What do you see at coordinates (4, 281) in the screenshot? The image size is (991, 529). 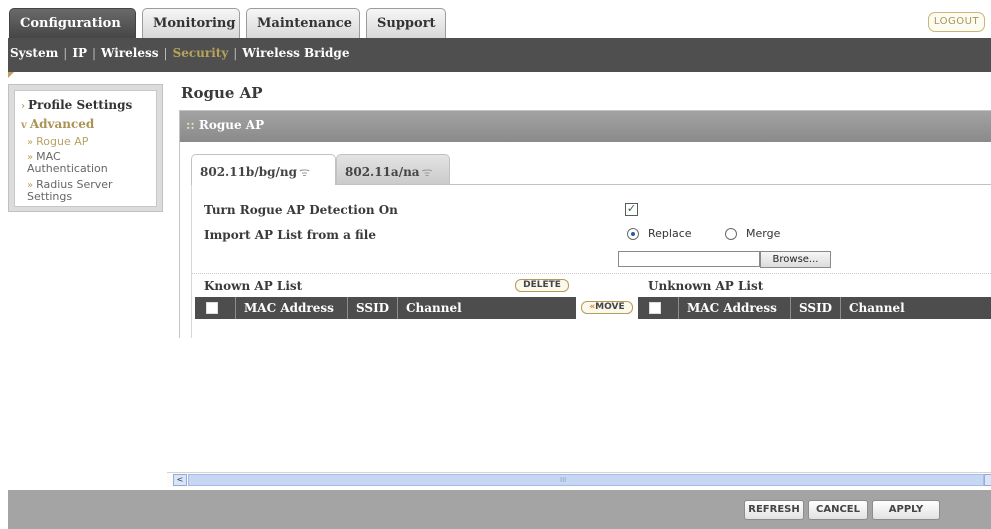 I see `left-gutter` at bounding box center [4, 281].